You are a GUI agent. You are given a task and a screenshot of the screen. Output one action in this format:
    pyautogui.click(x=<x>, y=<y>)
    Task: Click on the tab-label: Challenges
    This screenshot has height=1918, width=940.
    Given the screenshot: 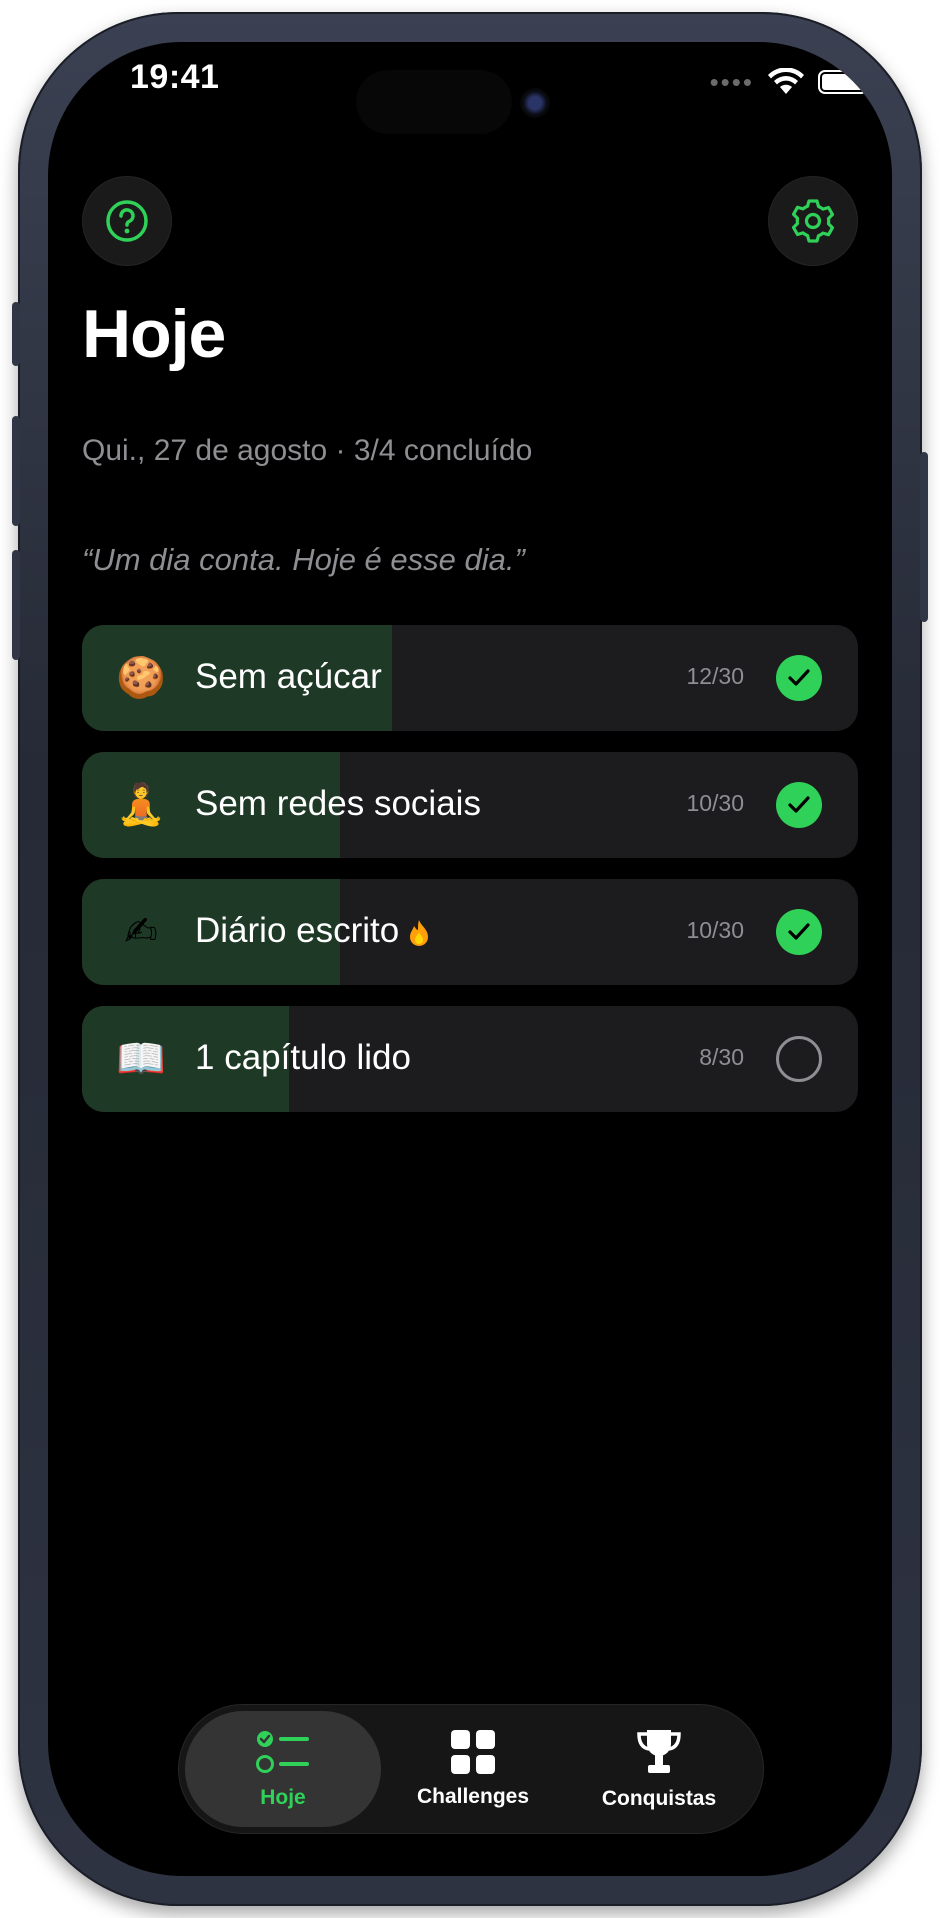 What is the action you would take?
    pyautogui.click(x=473, y=1796)
    